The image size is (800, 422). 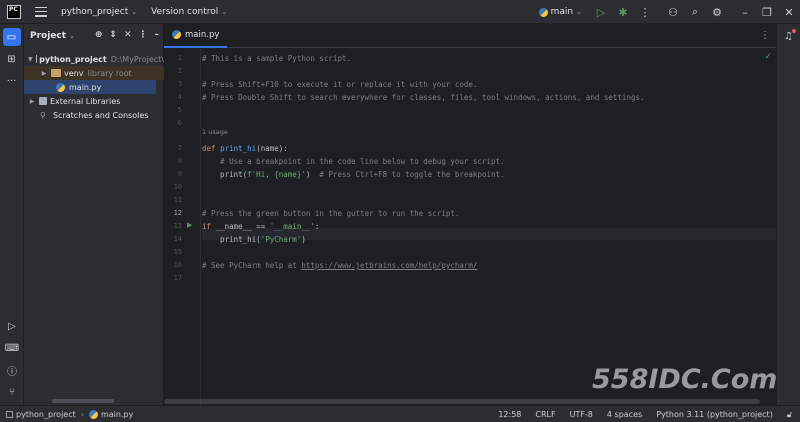 What do you see at coordinates (179, 174) in the screenshot?
I see `line-number: 9` at bounding box center [179, 174].